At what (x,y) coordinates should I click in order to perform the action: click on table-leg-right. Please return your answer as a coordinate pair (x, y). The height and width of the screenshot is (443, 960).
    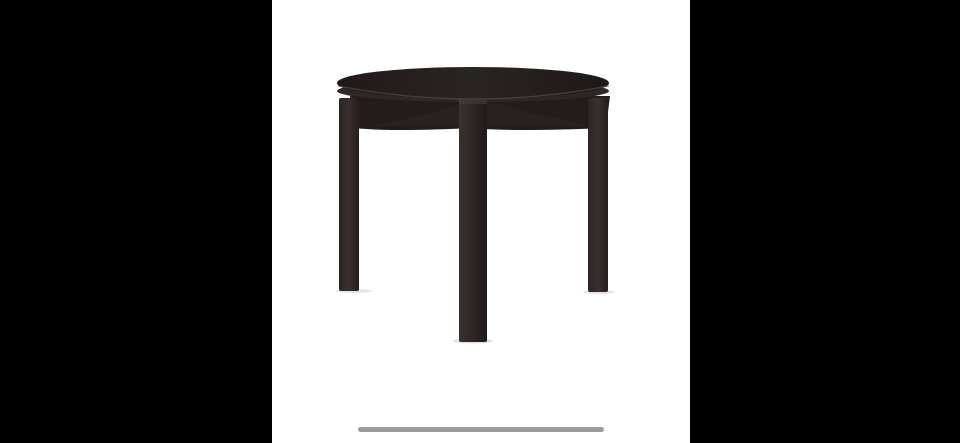
    Looking at the image, I should click on (598, 195).